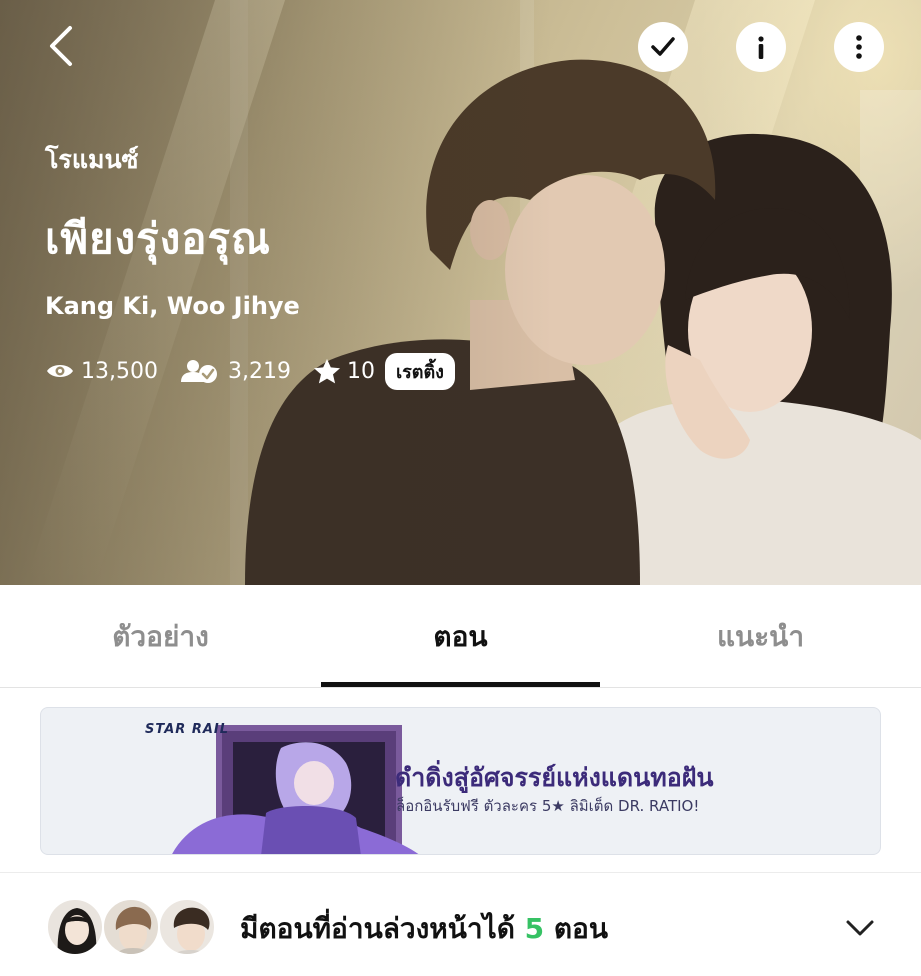 The width and height of the screenshot is (921, 976). I want to click on info-button, so click(761, 47).